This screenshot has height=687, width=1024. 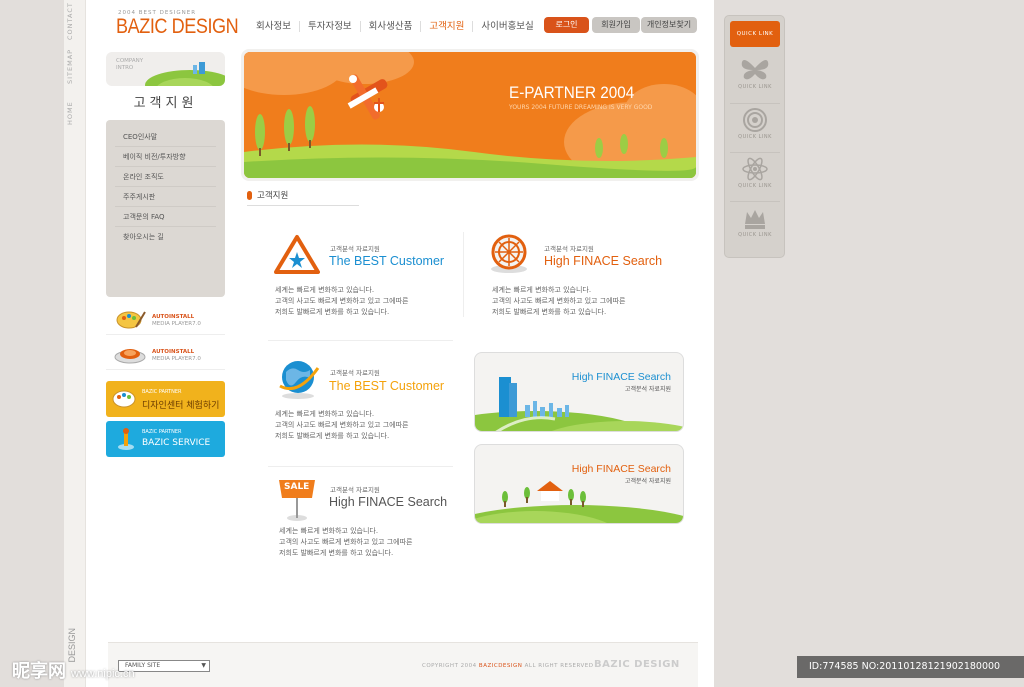 I want to click on watermark: 昵享网 www.nipic.cn, so click(x=73, y=670).